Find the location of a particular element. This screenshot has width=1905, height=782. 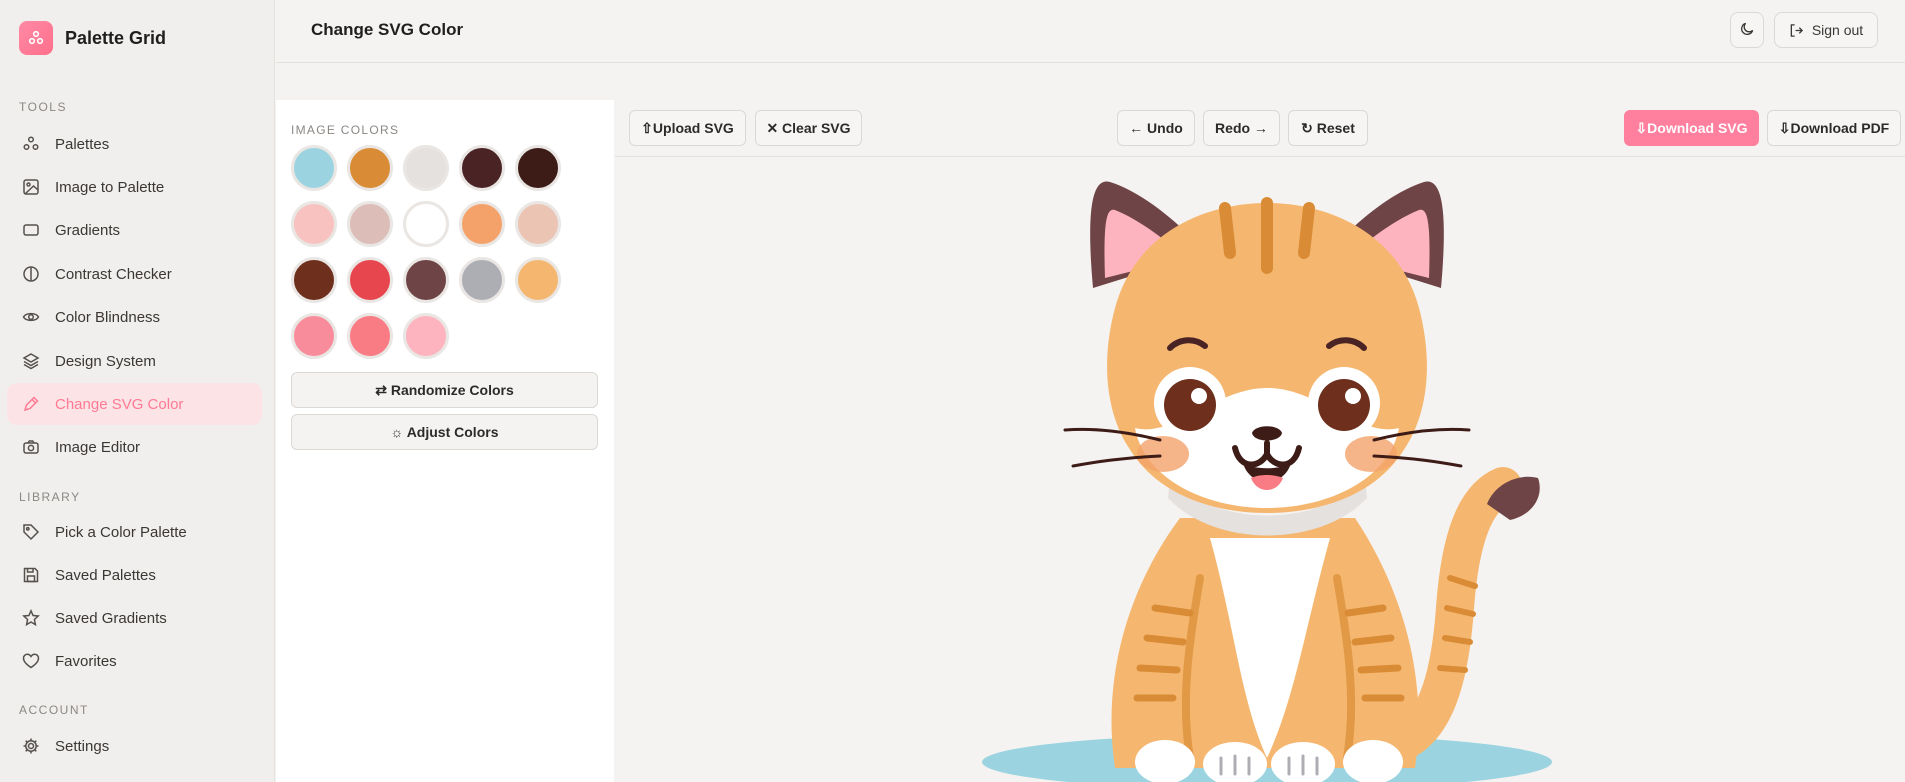

layers-icon is located at coordinates (31, 361).